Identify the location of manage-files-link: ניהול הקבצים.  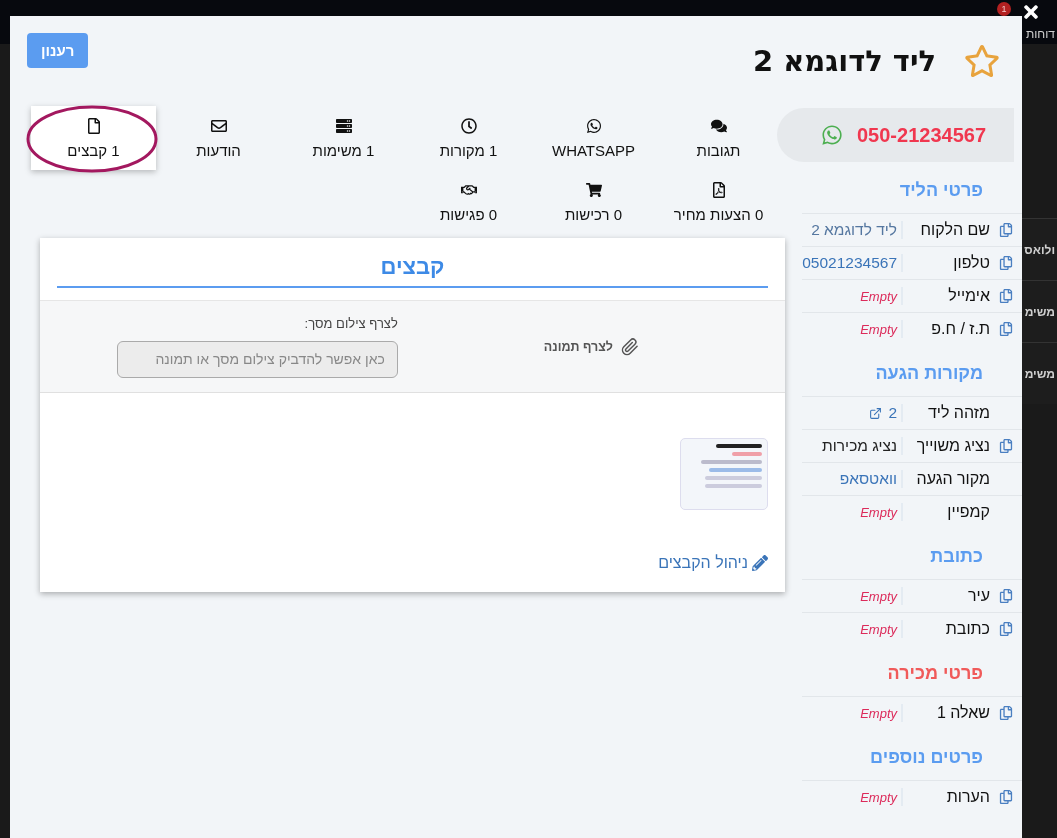
(713, 563).